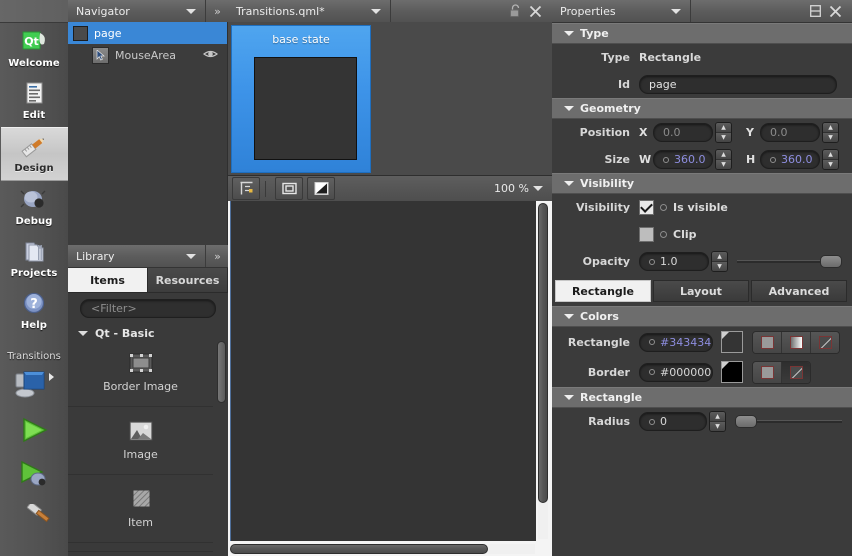 This screenshot has height=556, width=852. I want to click on opacity-slider, so click(789, 262).